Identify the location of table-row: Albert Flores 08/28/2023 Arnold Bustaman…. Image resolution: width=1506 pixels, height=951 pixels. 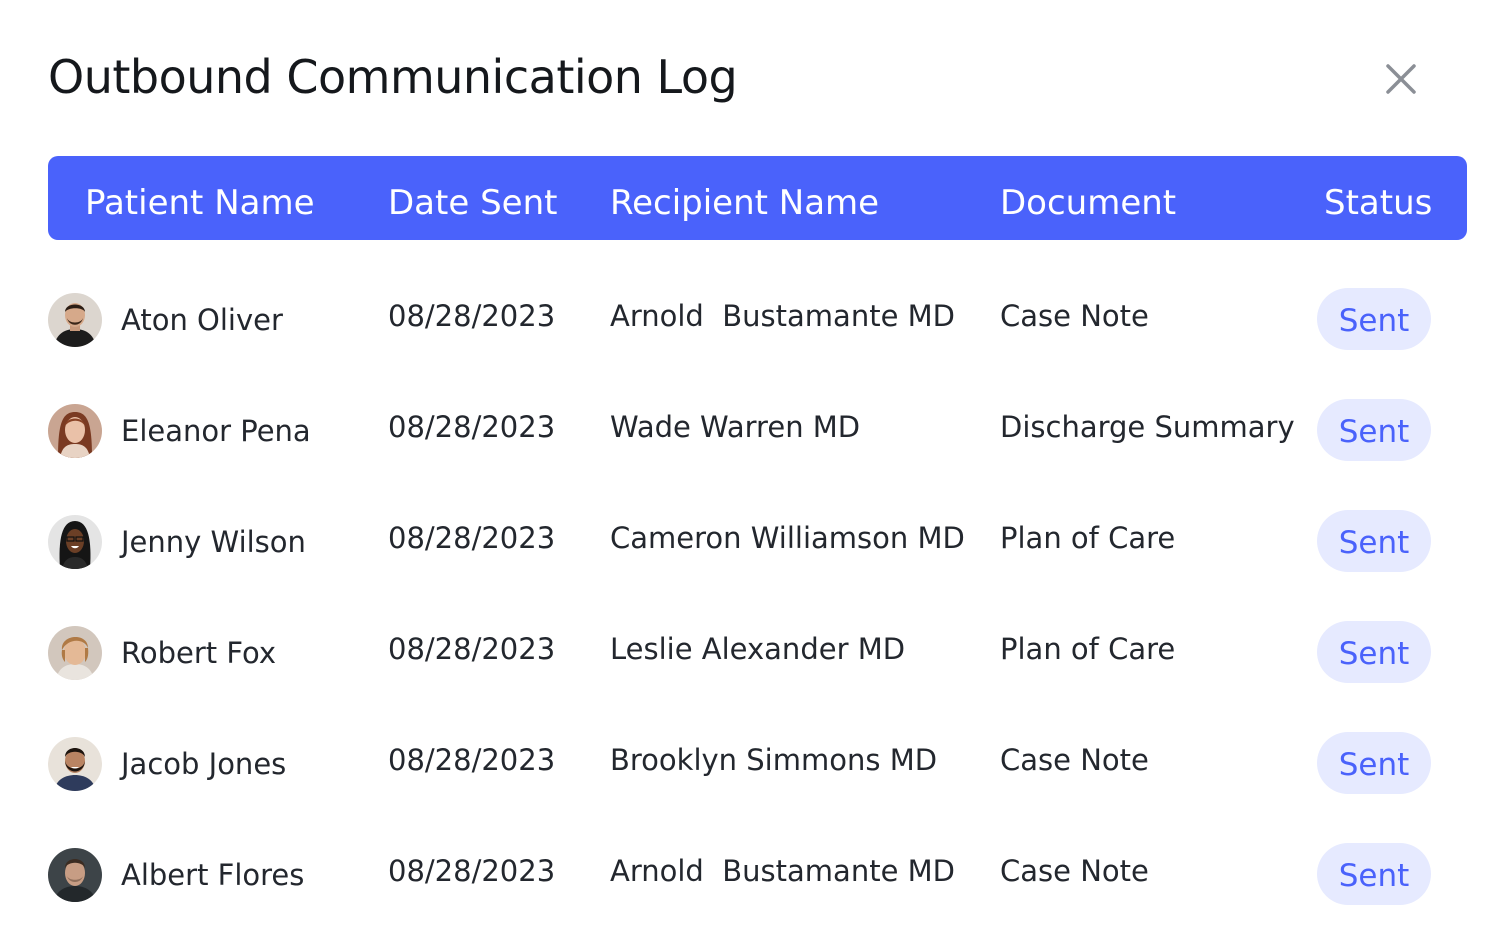
(757, 875).